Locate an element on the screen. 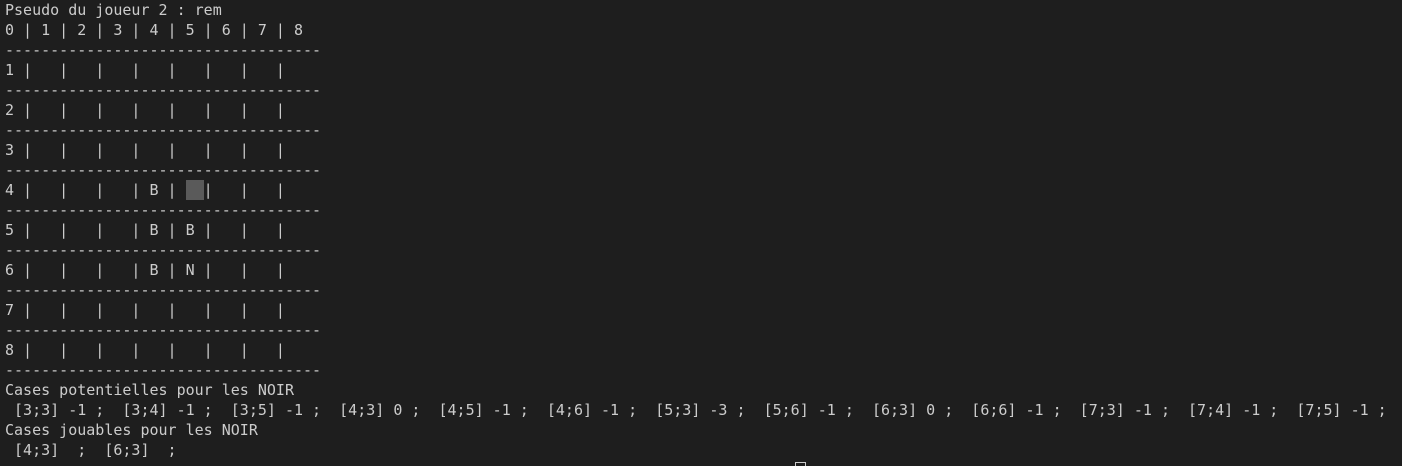 The image size is (1402, 466). playable-cells-list: [4;3] ; [6;3] ; is located at coordinates (91, 450).